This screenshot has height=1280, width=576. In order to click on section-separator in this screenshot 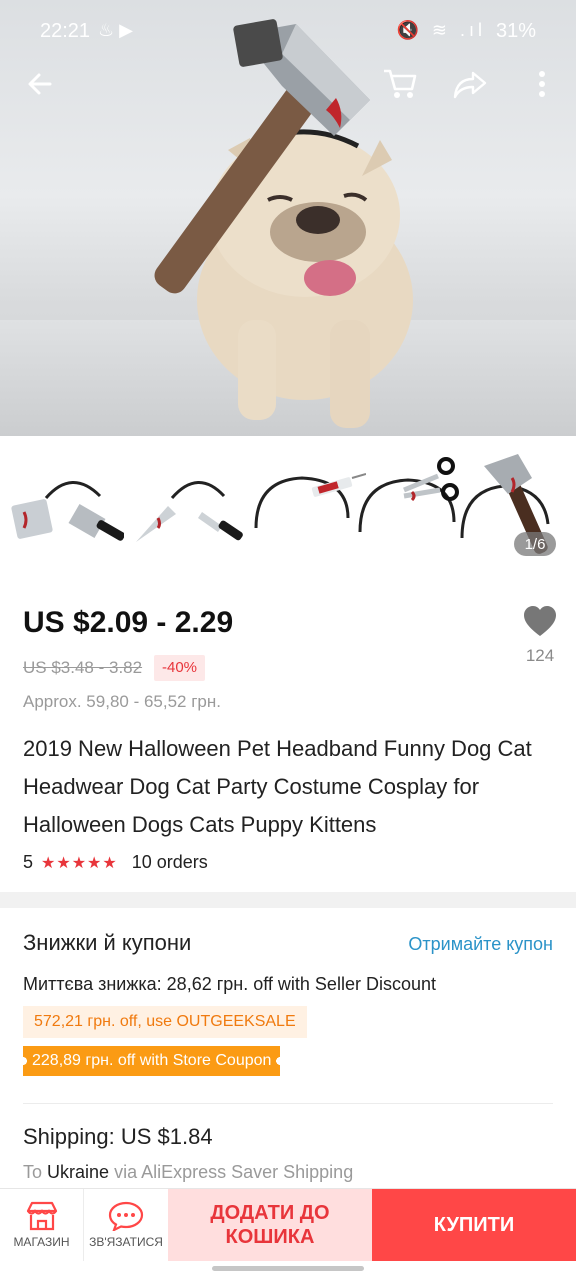, I will do `click(288, 1103)`.